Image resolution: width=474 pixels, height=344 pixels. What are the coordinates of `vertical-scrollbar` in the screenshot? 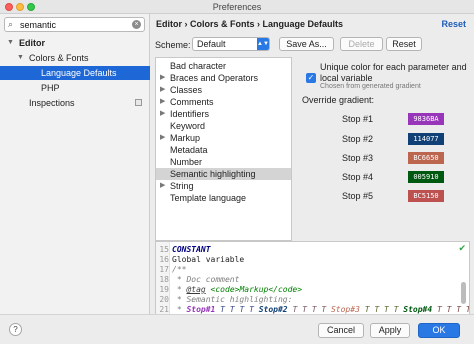 It's located at (463, 293).